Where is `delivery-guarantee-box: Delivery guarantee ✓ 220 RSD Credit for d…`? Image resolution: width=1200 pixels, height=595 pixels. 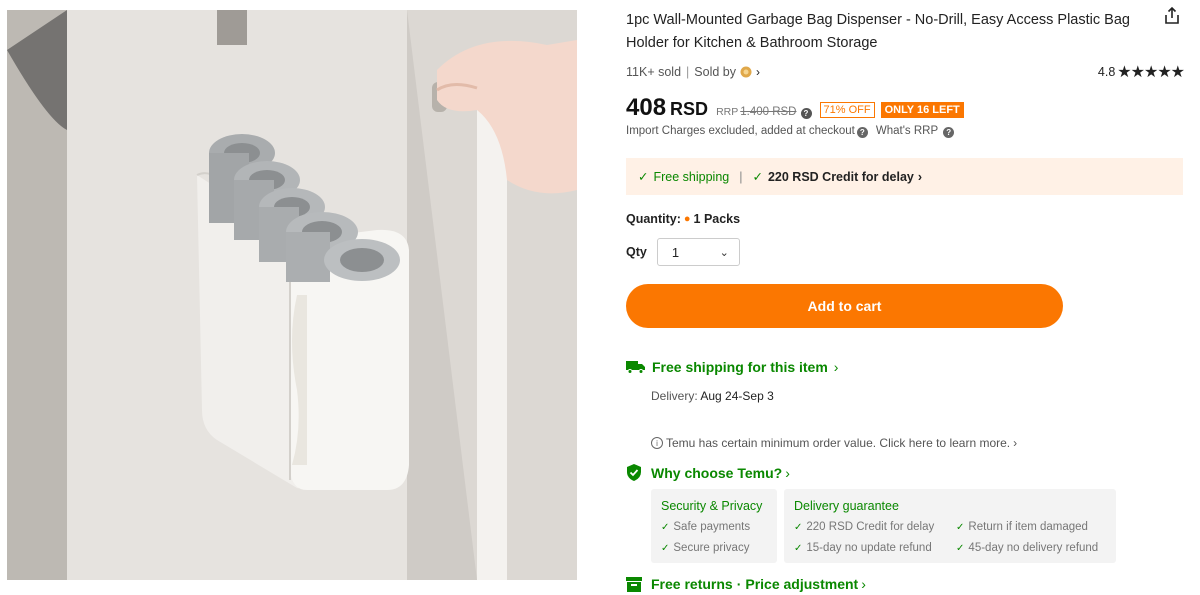
delivery-guarantee-box: Delivery guarantee ✓ 220 RSD Credit for d… is located at coordinates (950, 526).